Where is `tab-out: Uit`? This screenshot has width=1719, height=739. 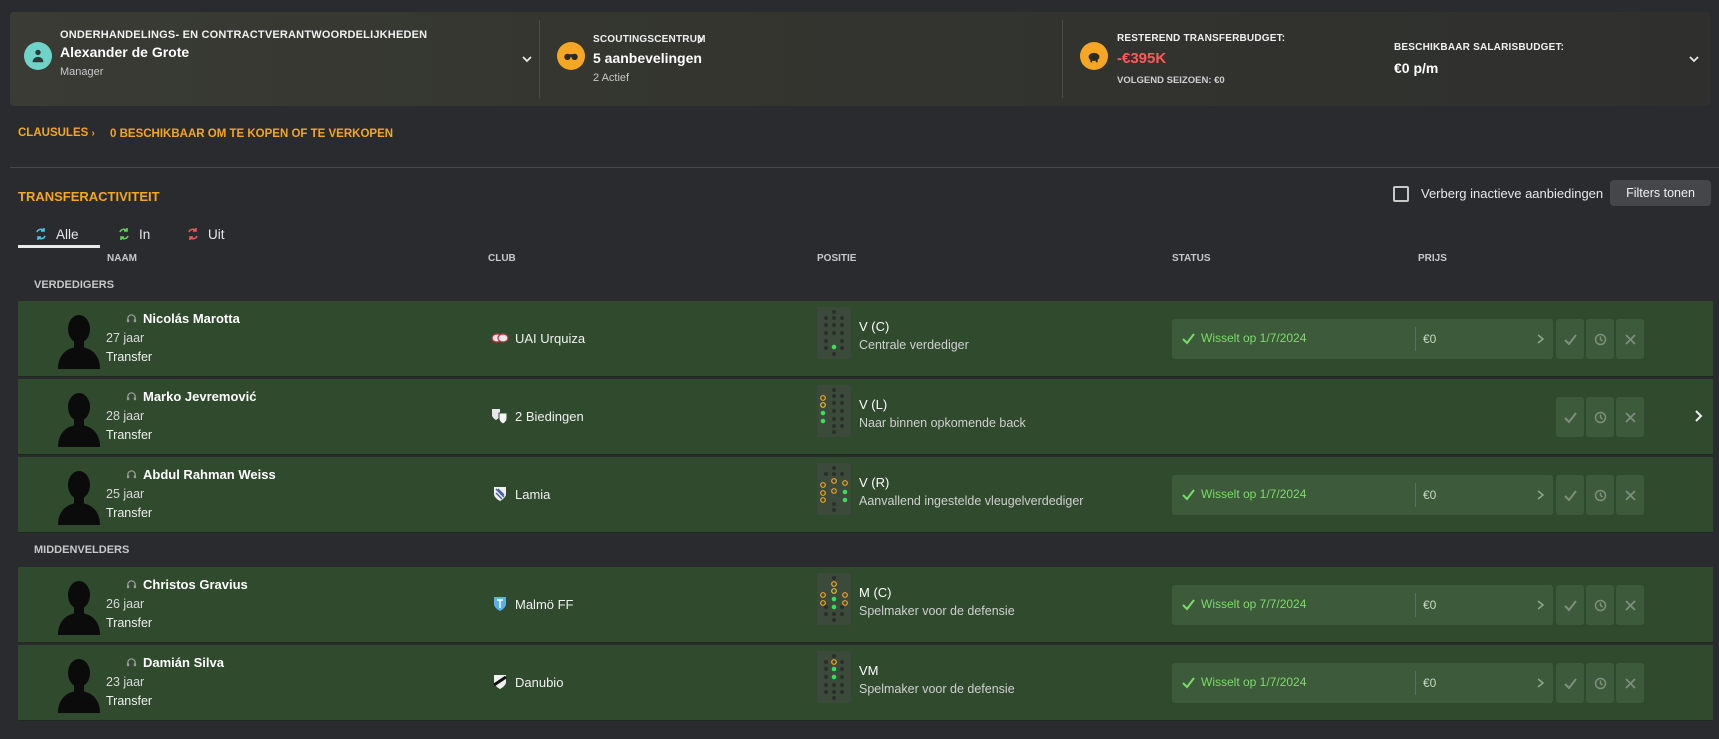
tab-out: Uit is located at coordinates (205, 234).